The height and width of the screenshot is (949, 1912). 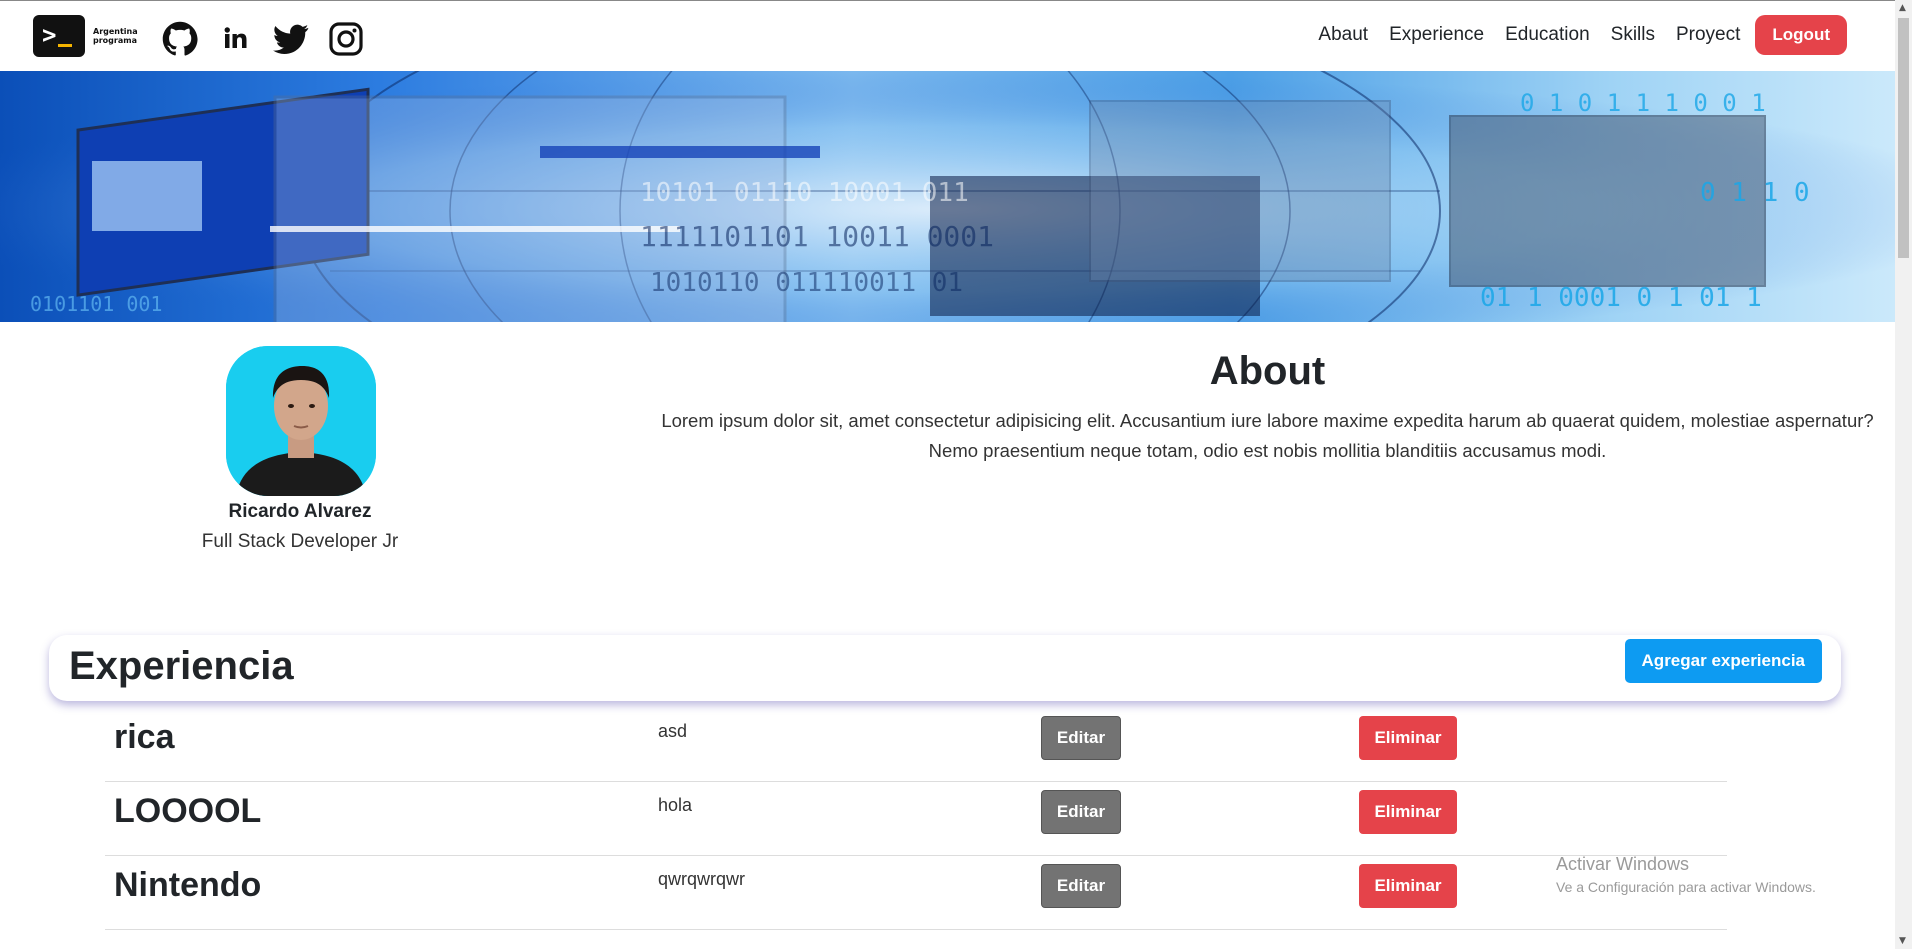 I want to click on nav-link-education: Education, so click(x=1547, y=35).